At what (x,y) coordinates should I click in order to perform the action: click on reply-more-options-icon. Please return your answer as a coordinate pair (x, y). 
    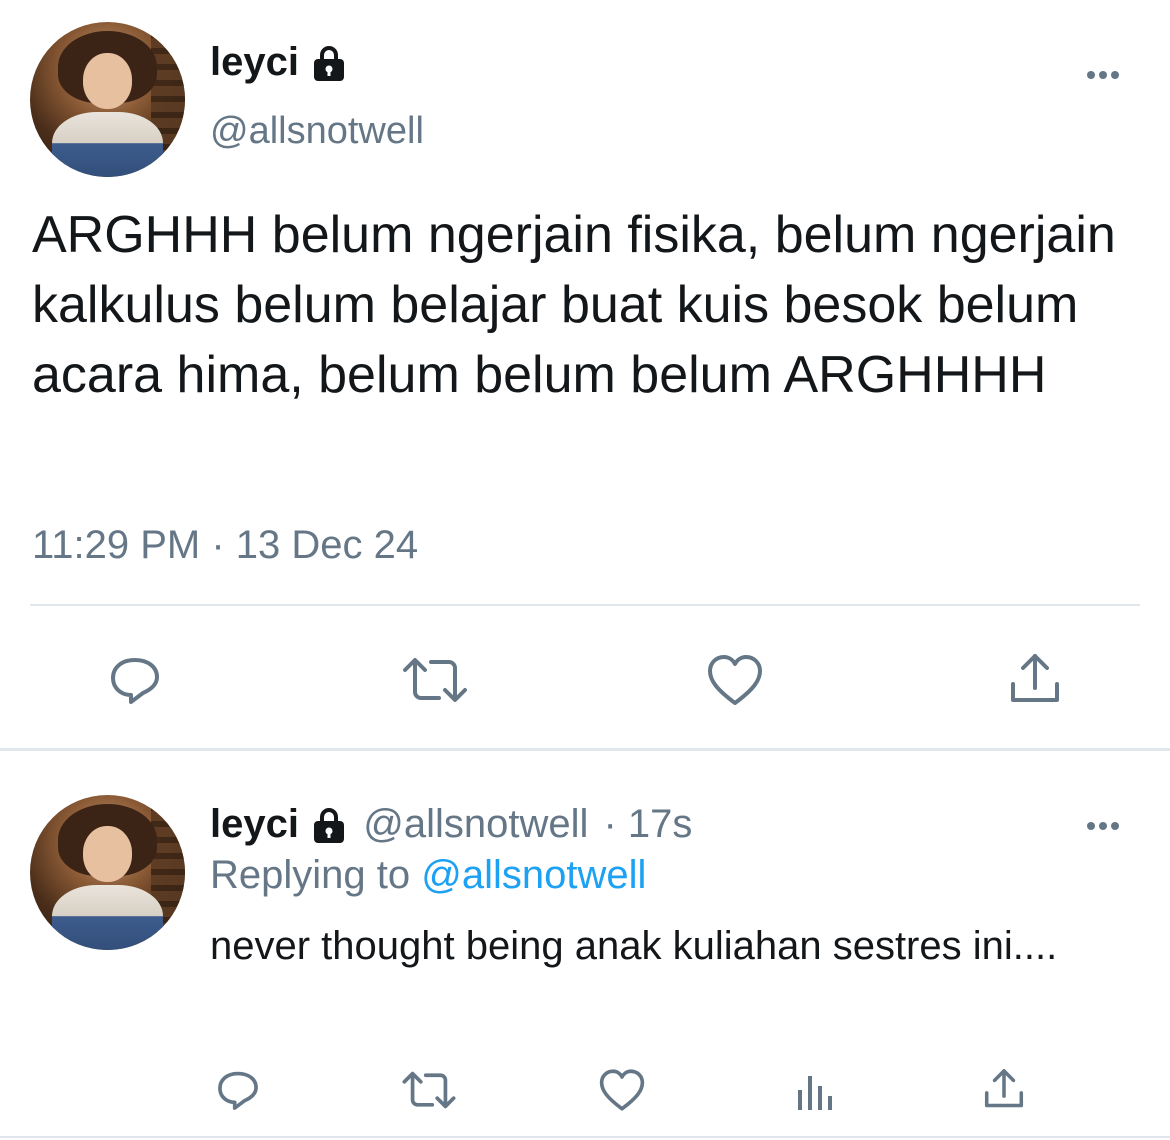
    Looking at the image, I should click on (1105, 826).